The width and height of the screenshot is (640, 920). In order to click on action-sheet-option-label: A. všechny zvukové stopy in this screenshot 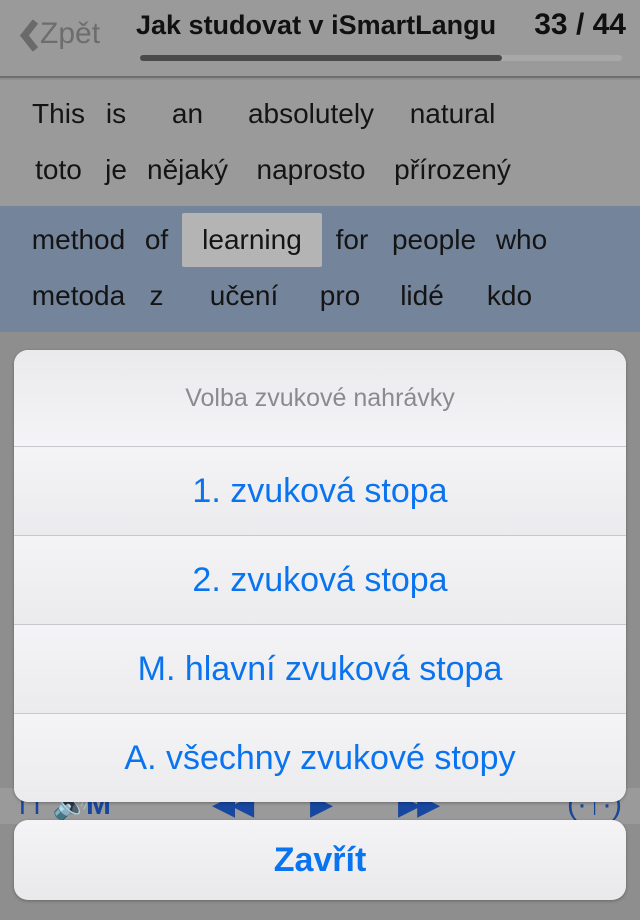, I will do `click(320, 757)`.